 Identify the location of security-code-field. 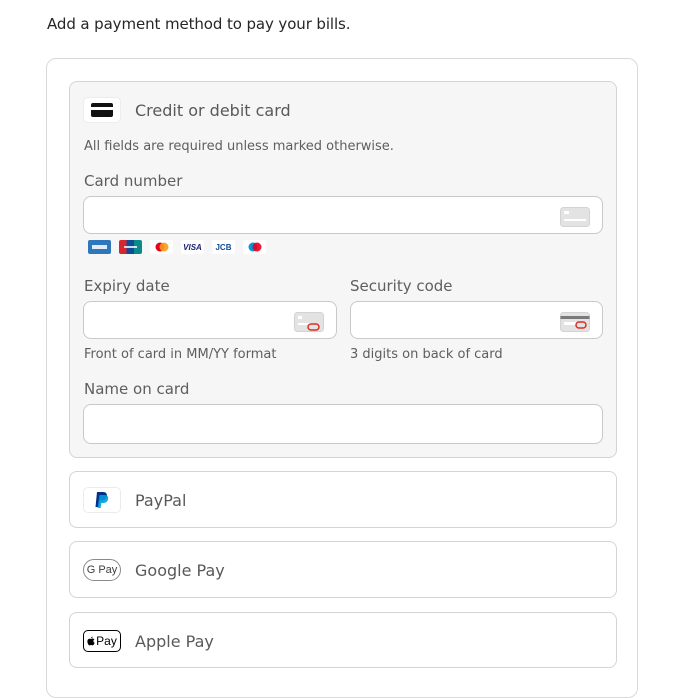
(476, 320).